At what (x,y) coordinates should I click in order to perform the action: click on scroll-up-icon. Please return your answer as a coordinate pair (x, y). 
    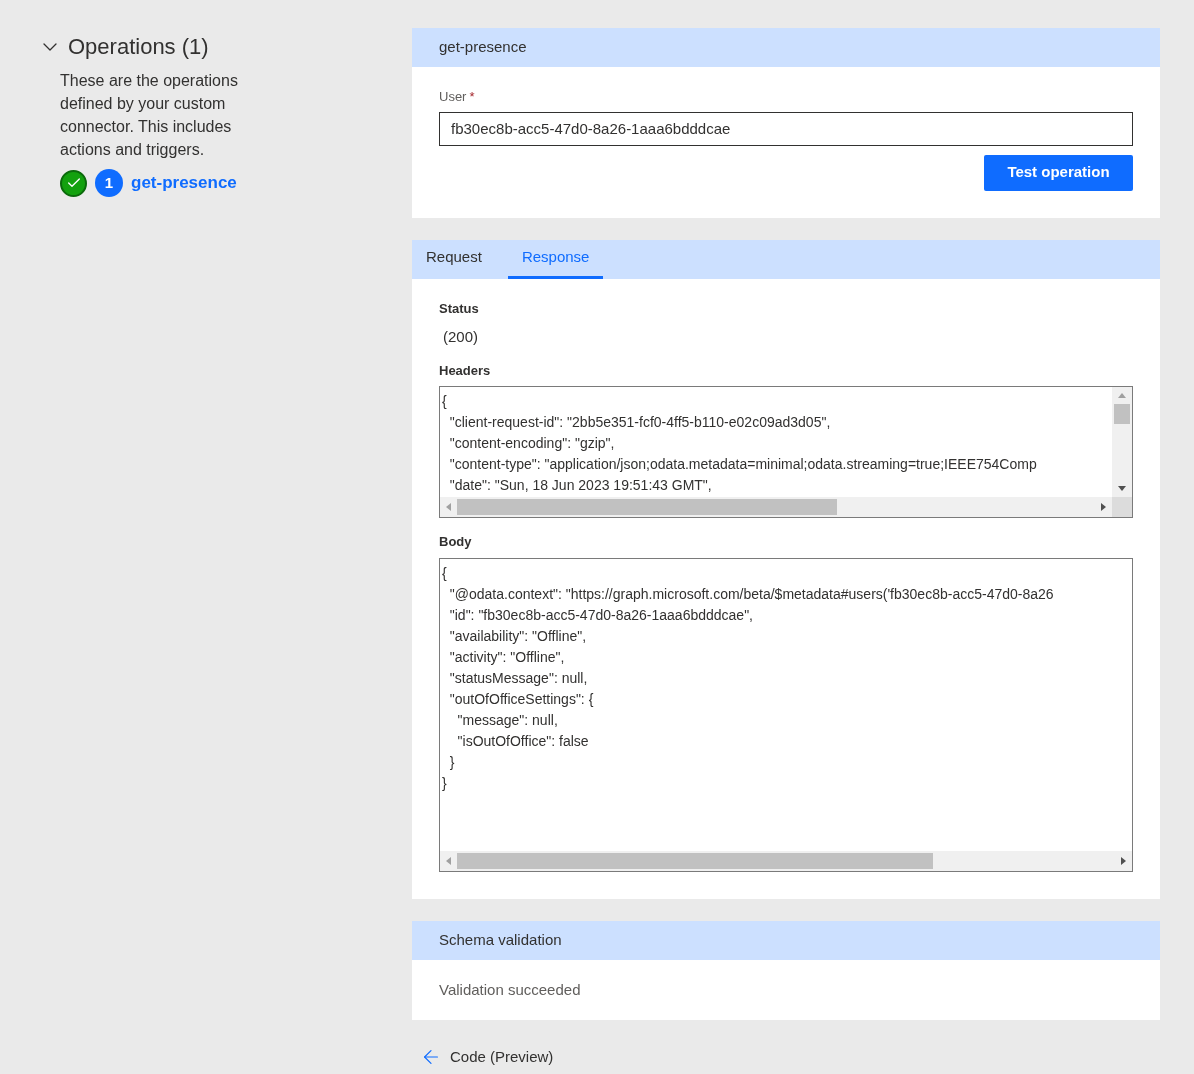
    Looking at the image, I should click on (1122, 395).